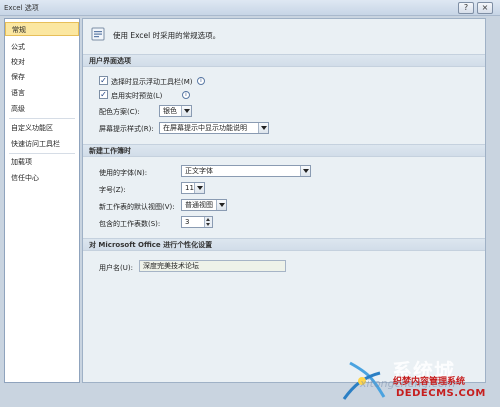 This screenshot has width=500, height=407. Describe the element at coordinates (466, 8) in the screenshot. I see `help-button: ?` at that location.